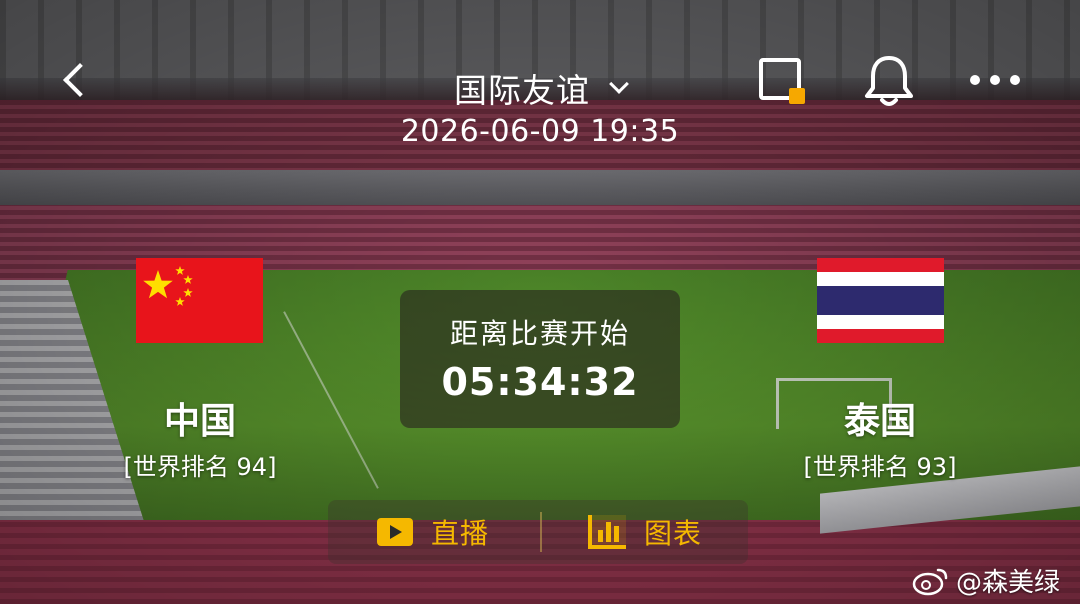  Describe the element at coordinates (460, 533) in the screenshot. I see `live-label: 直播` at that location.